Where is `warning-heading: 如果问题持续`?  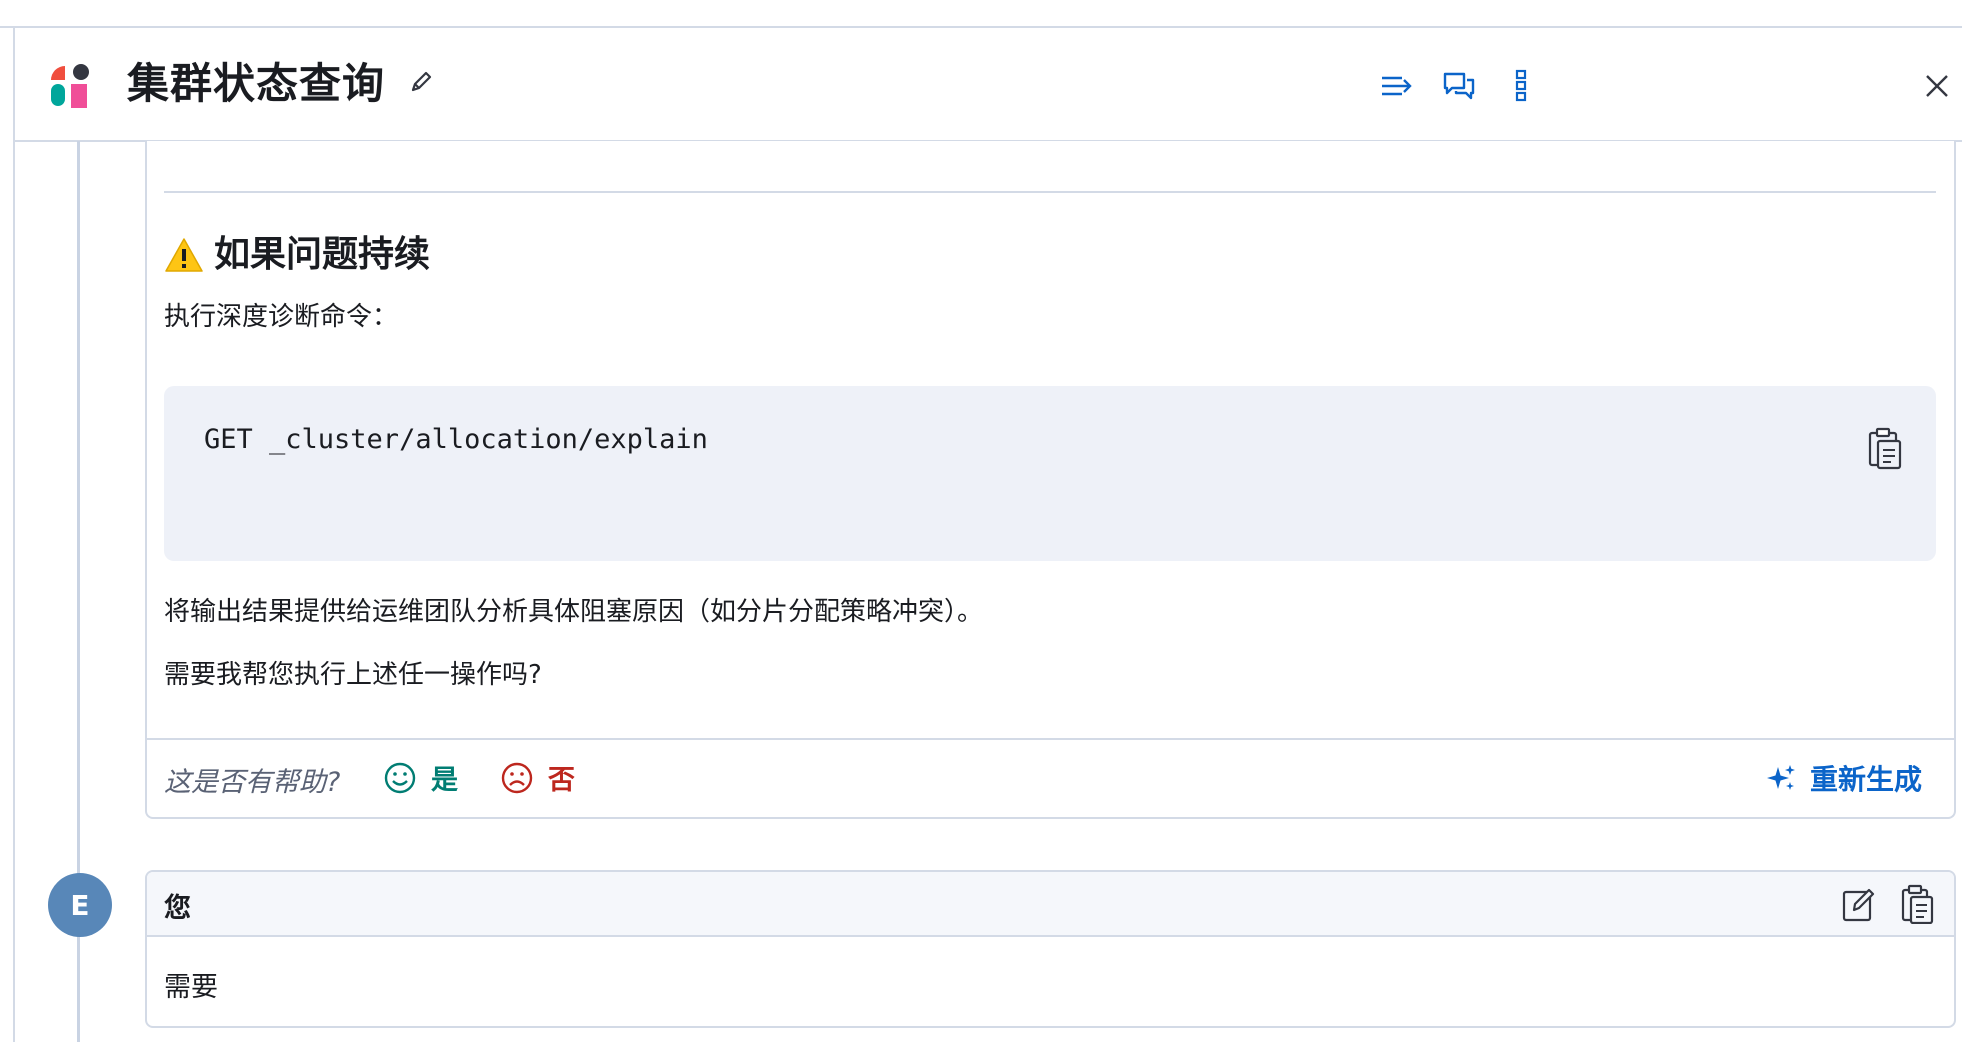
warning-heading: 如果问题持续 is located at coordinates (297, 255).